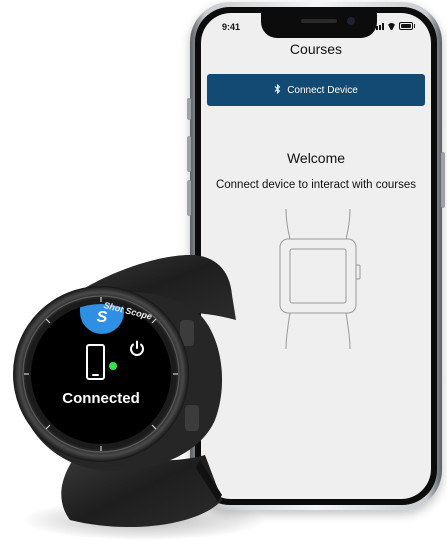 This screenshot has height=548, width=447. Describe the element at coordinates (351, 21) in the screenshot. I see `camera-icon` at that location.